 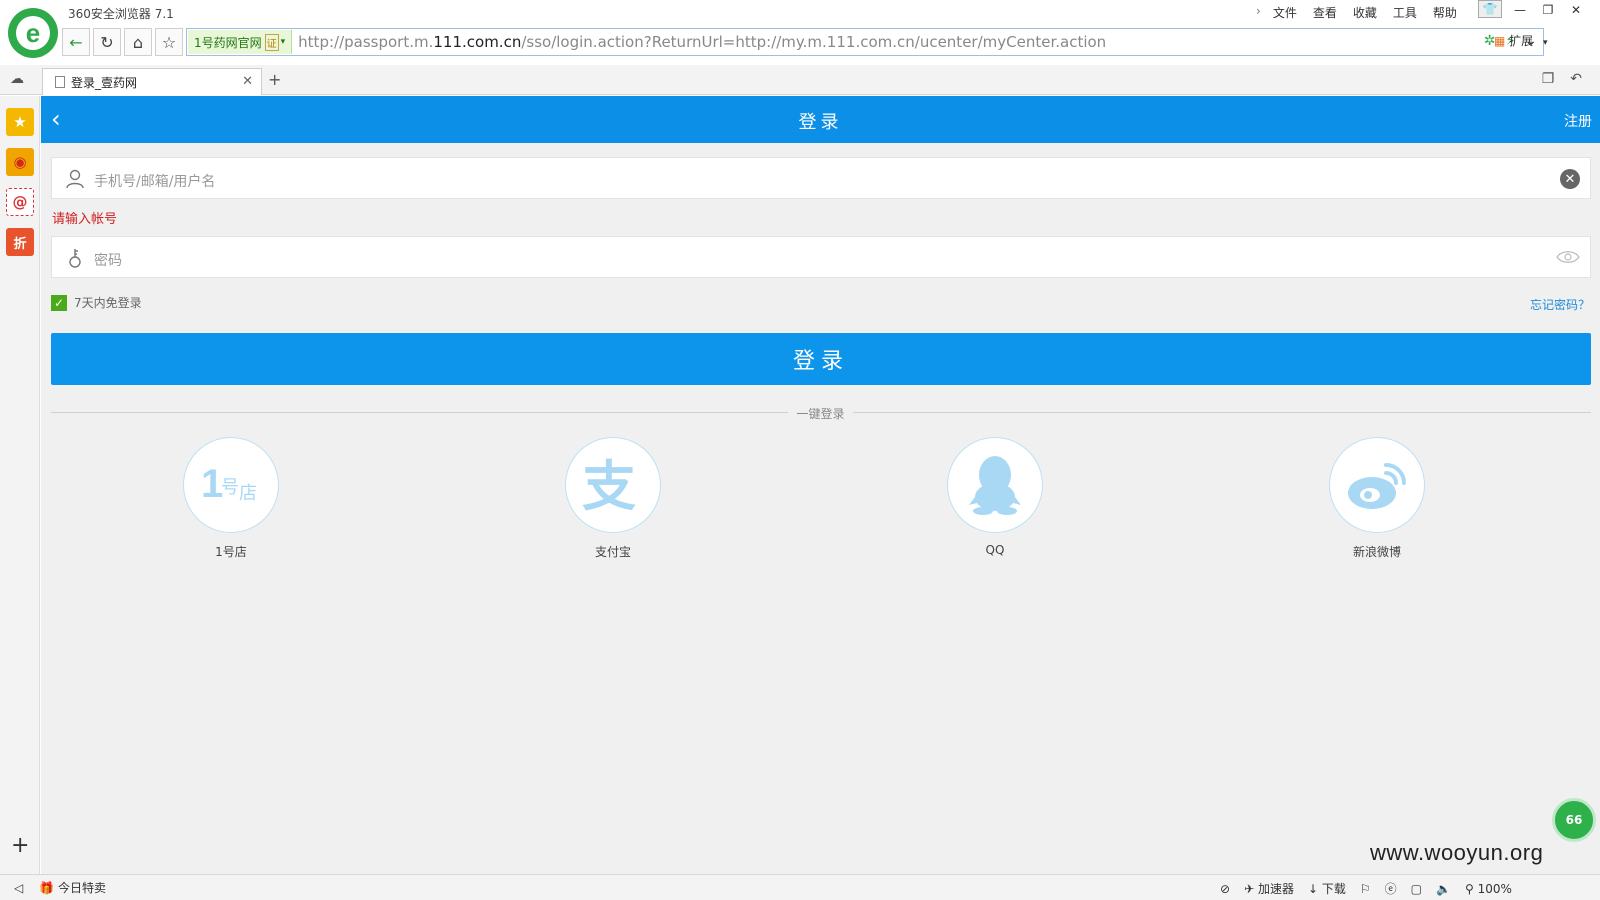 I want to click on watermark: www.wooyun.org, so click(x=1457, y=852).